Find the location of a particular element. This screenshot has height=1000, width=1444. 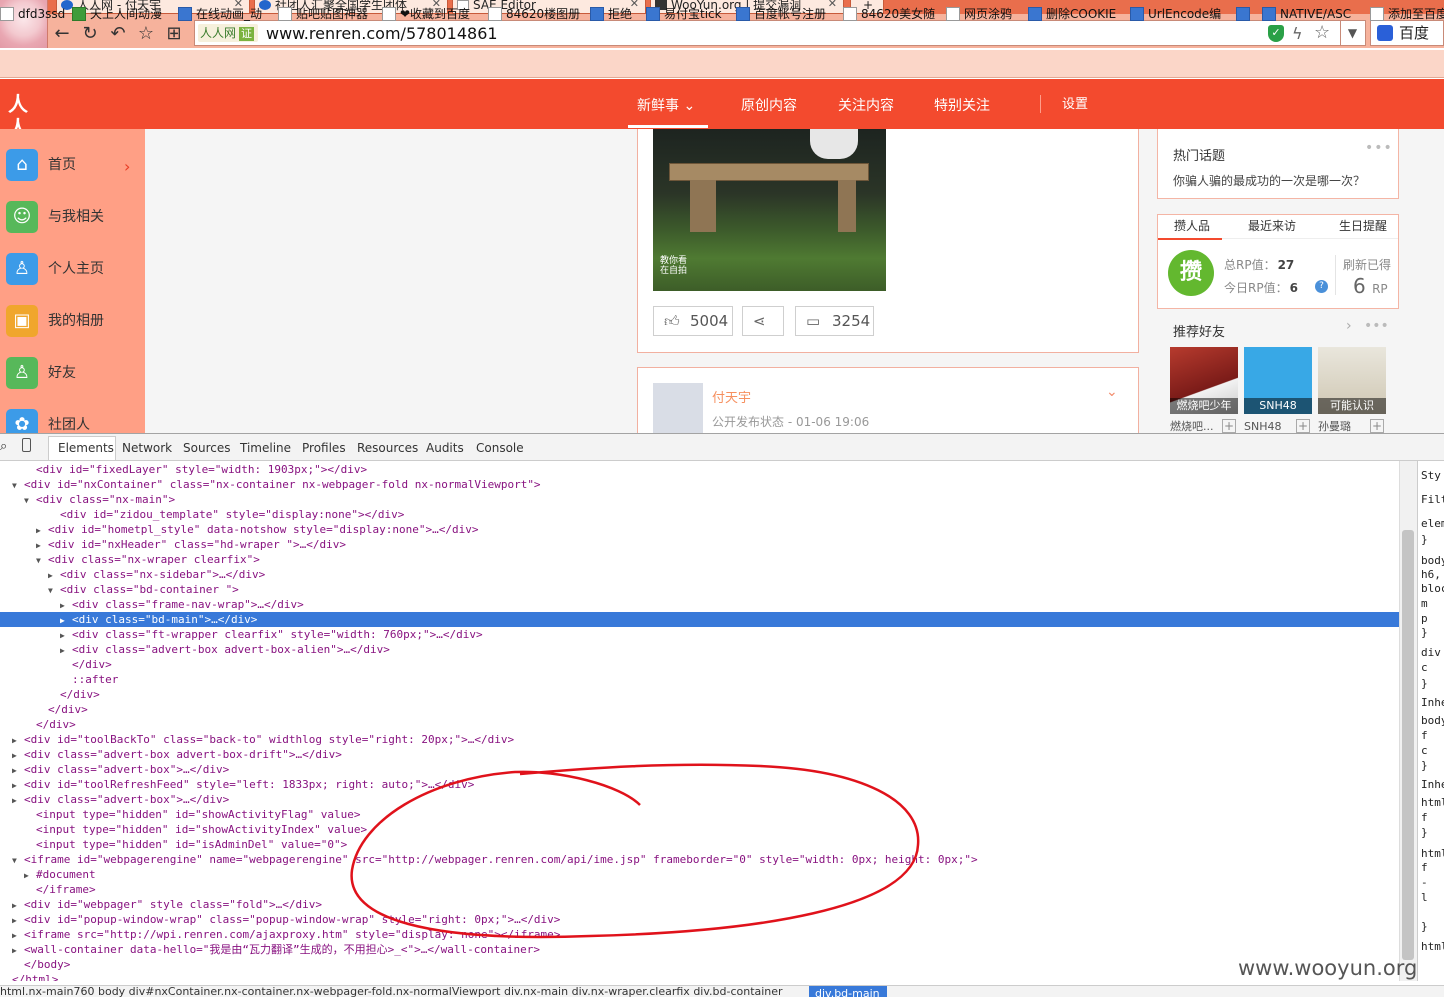

dom-node: </body> is located at coordinates (699, 964).